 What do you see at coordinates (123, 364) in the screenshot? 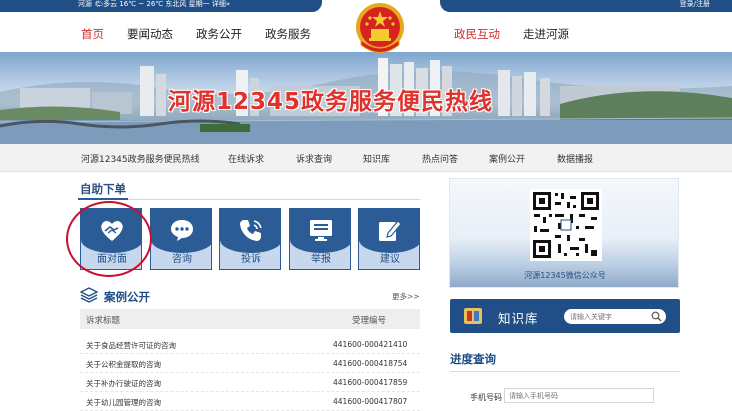
I see `case-title: 关于公积金提取的咨询` at bounding box center [123, 364].